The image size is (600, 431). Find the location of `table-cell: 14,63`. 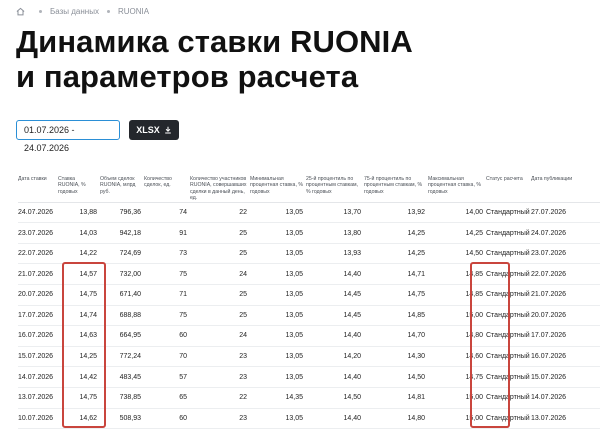

table-cell: 14,63 is located at coordinates (79, 336).